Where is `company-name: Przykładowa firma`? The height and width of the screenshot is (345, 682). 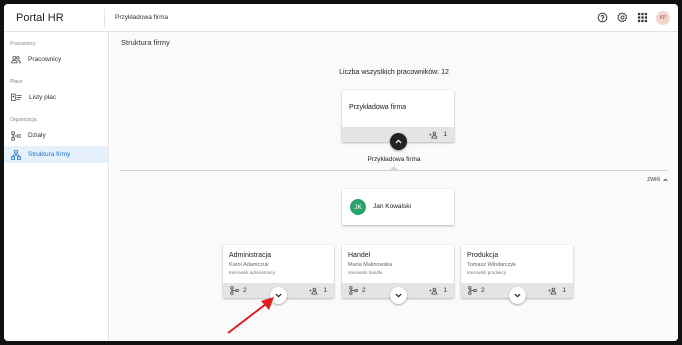
company-name: Przykładowa firma is located at coordinates (378, 107).